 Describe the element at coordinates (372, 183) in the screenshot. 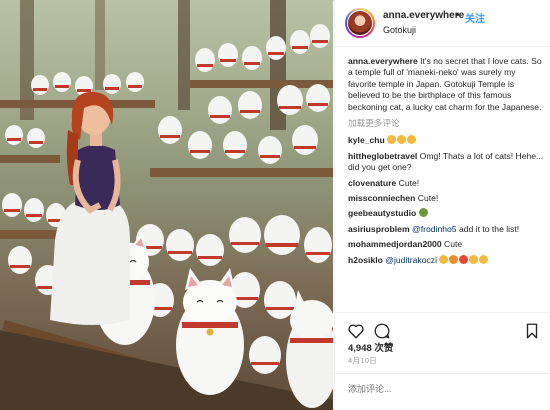

I see `comment-username: clovenature` at that location.